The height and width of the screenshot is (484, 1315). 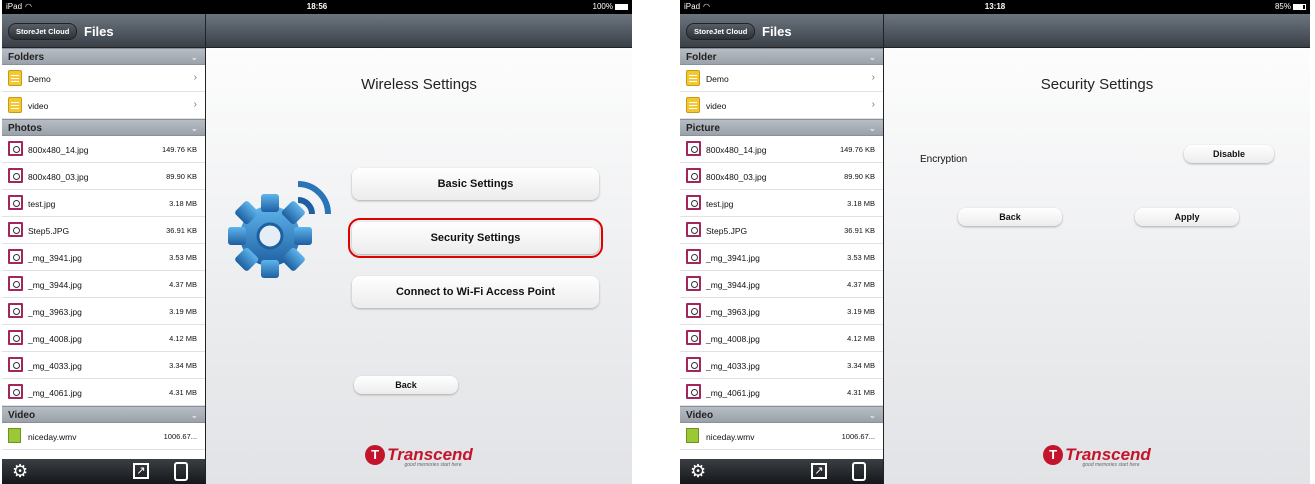 I want to click on section-header: Folders ⌄, so click(x=103, y=56).